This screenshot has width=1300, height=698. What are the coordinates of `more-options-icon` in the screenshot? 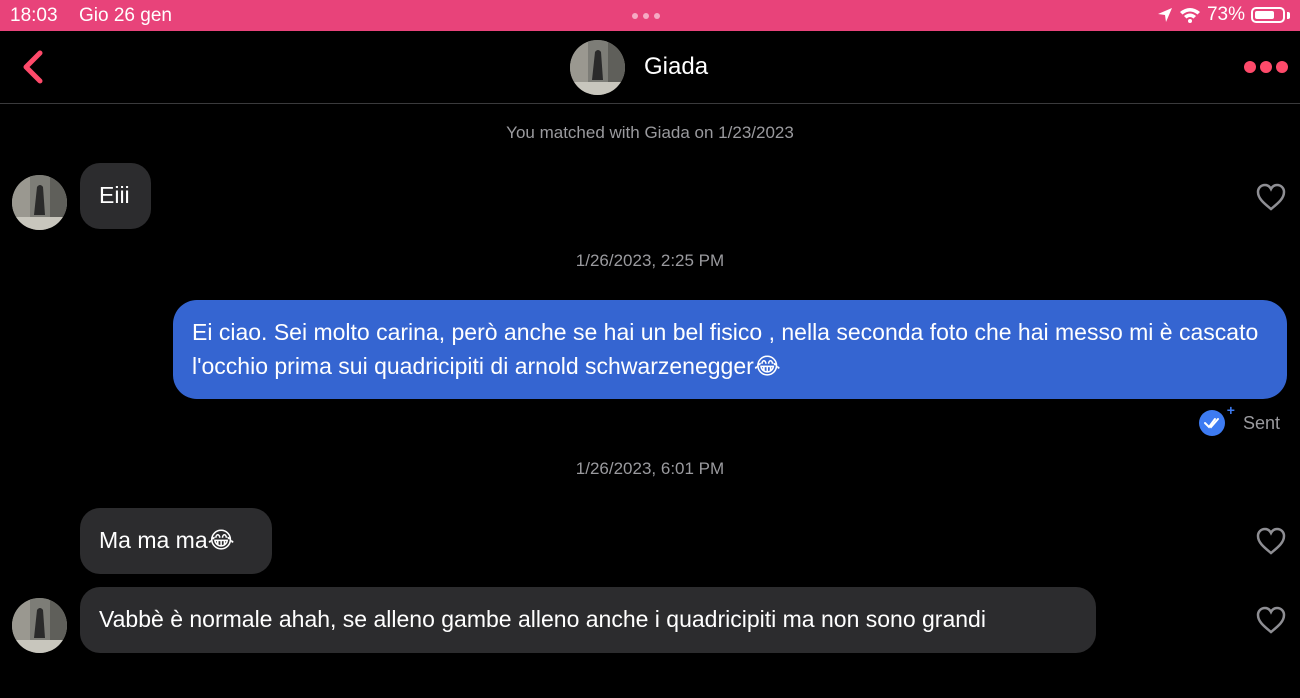 It's located at (1266, 67).